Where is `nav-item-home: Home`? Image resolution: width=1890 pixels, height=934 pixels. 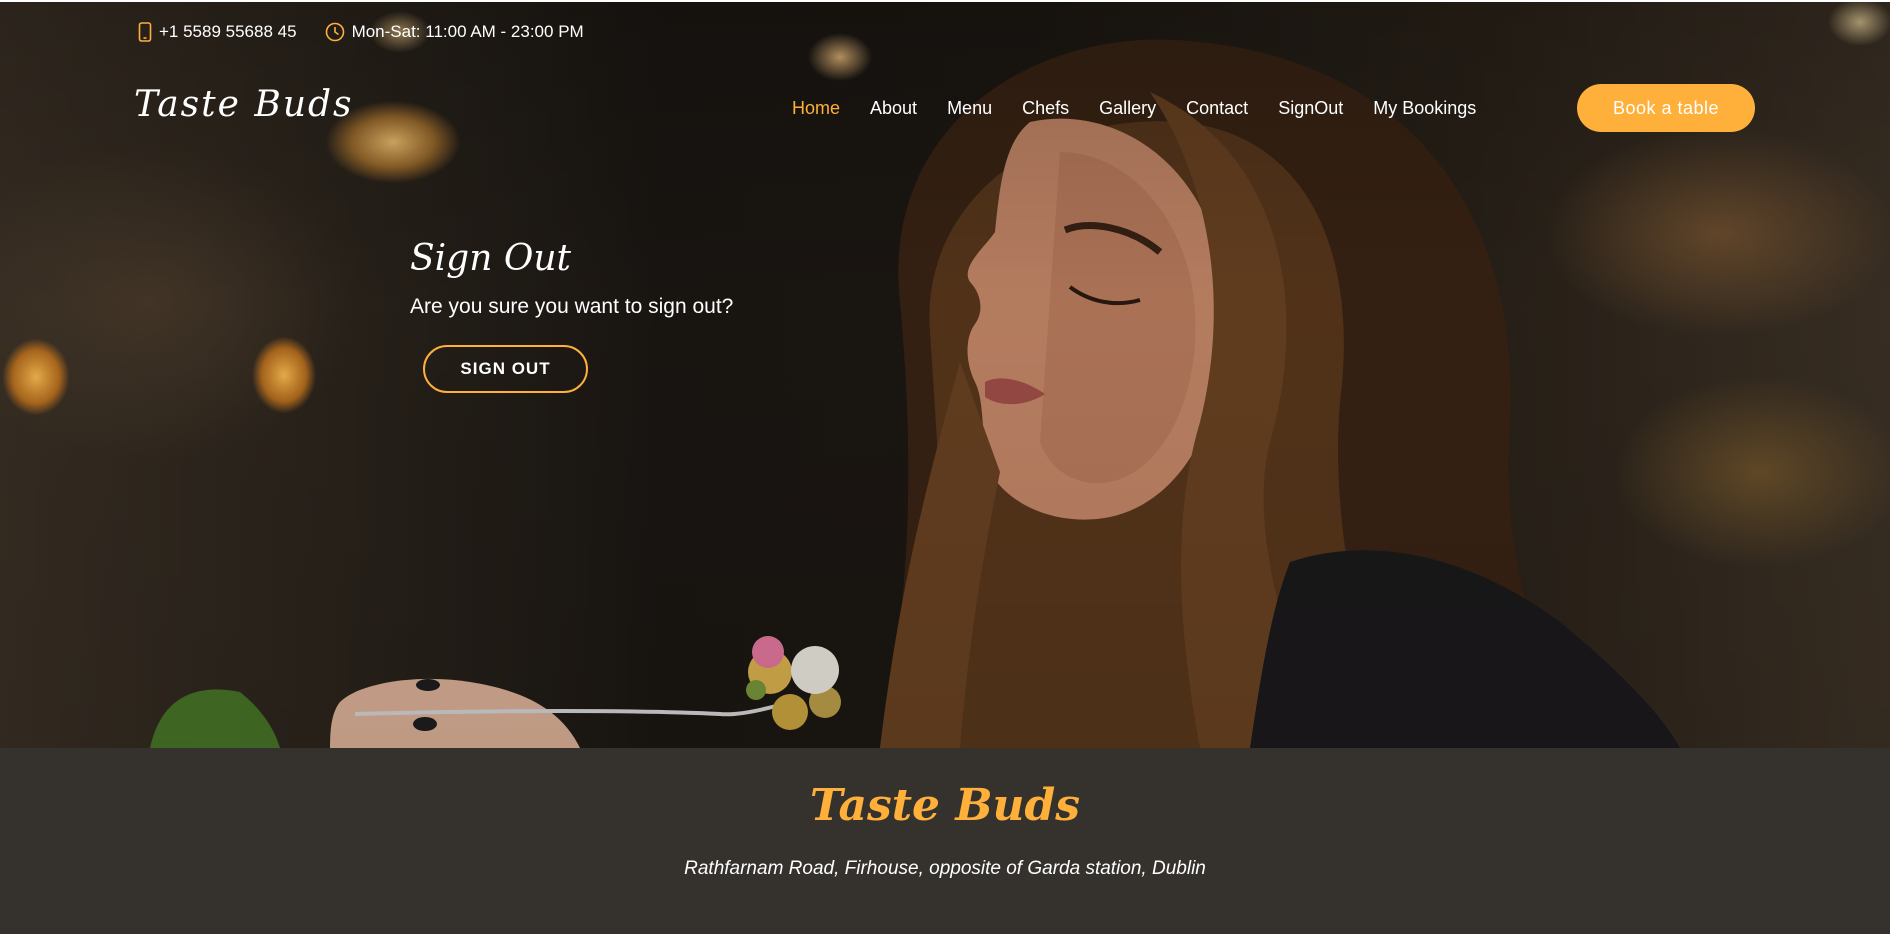 nav-item-home: Home is located at coordinates (823, 108).